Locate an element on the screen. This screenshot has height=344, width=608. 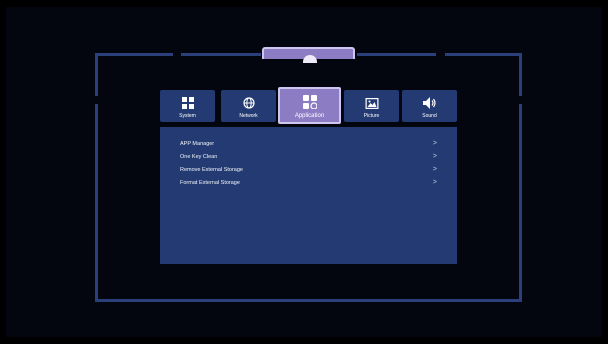
frame-left-lower is located at coordinates (96, 203).